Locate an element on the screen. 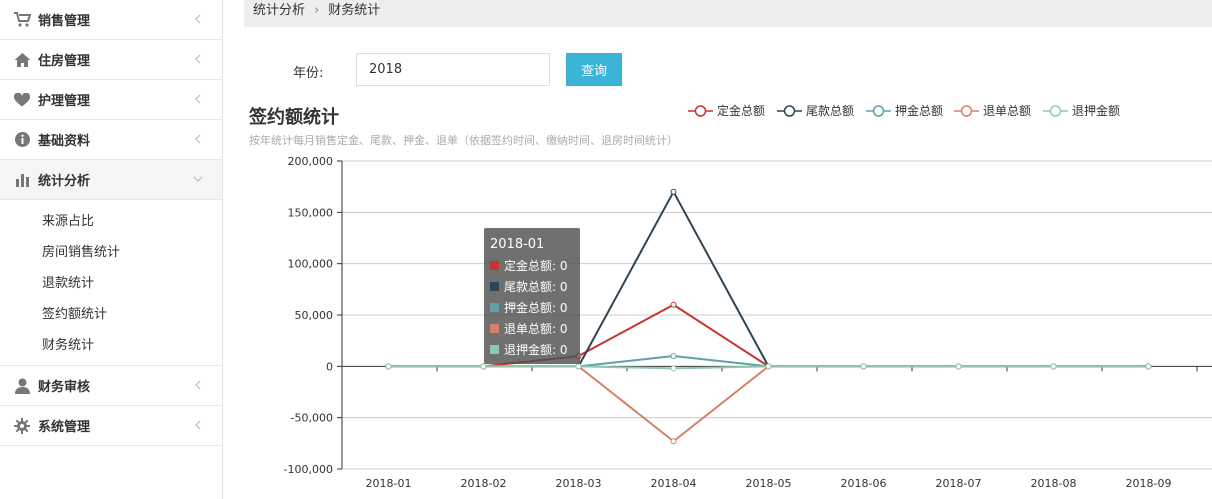  y-tick-label: 100,000 is located at coordinates (311, 264).